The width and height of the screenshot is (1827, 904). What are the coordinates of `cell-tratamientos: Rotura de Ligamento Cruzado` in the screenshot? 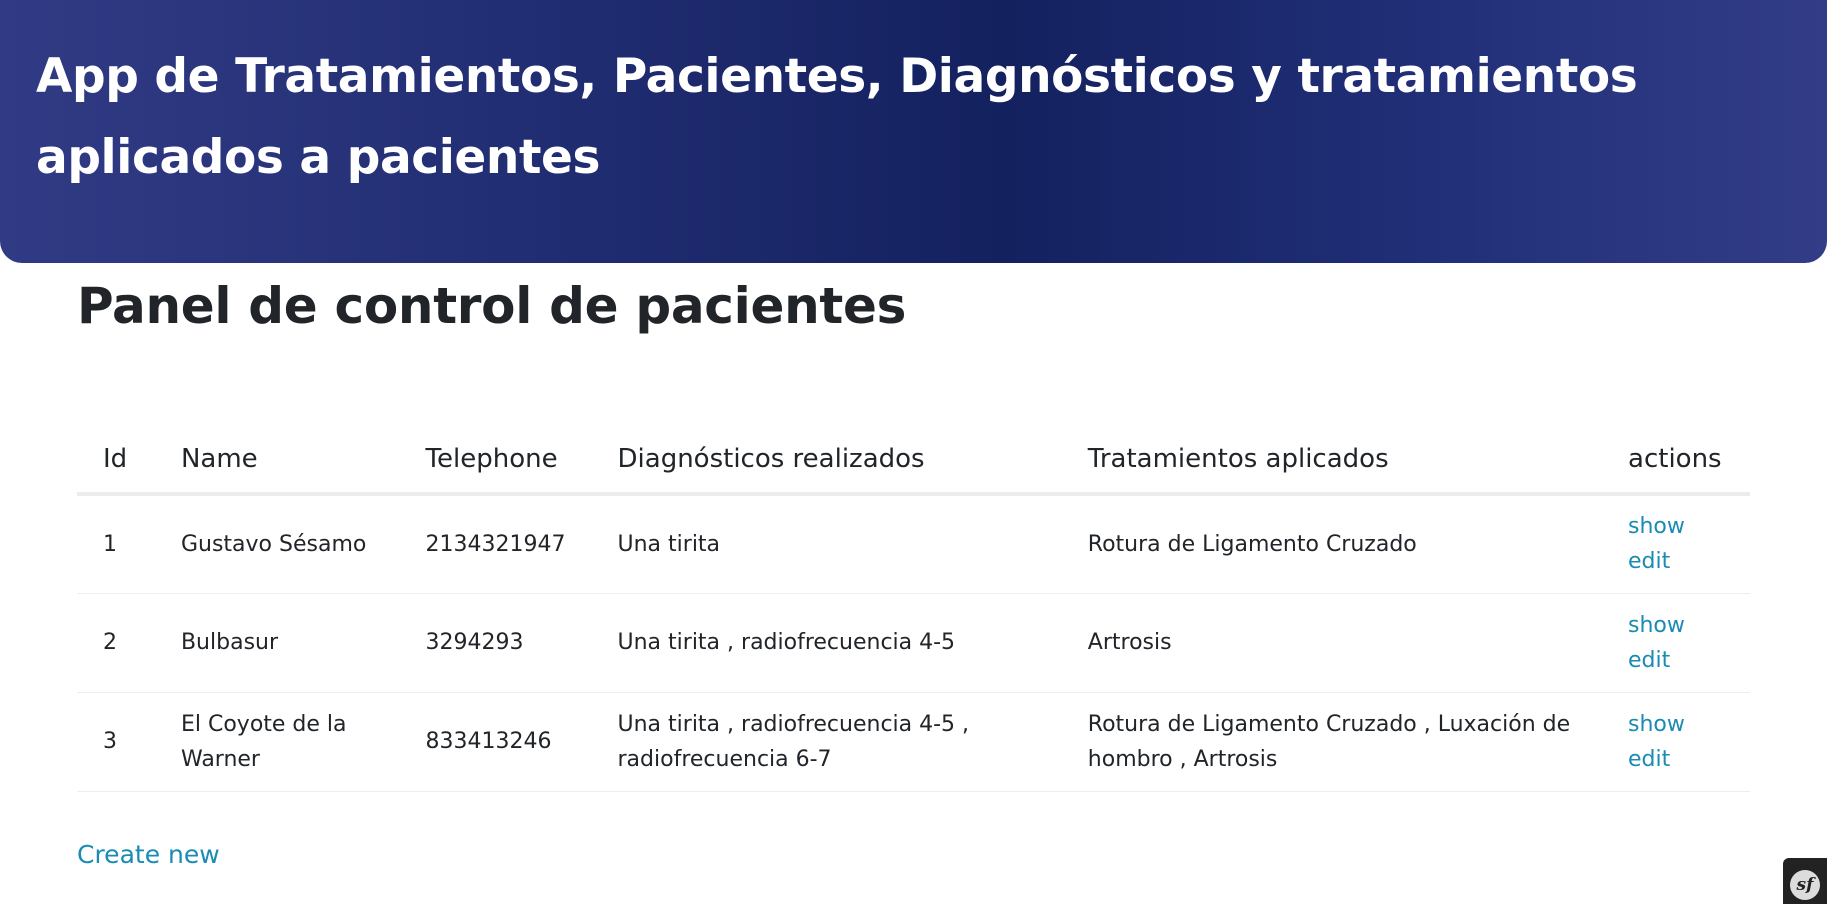 It's located at (1332, 544).